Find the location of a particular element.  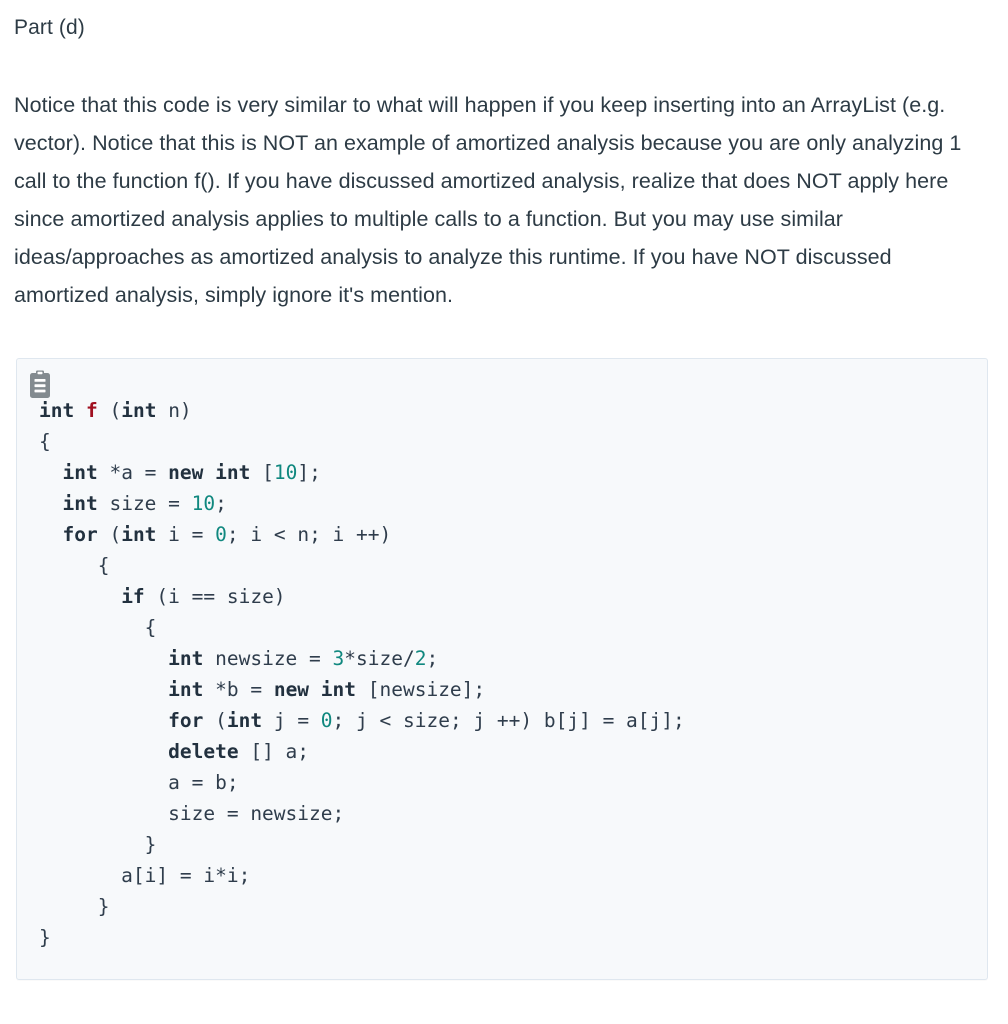

code-line: int *a = new int [10]; is located at coordinates (502, 472).